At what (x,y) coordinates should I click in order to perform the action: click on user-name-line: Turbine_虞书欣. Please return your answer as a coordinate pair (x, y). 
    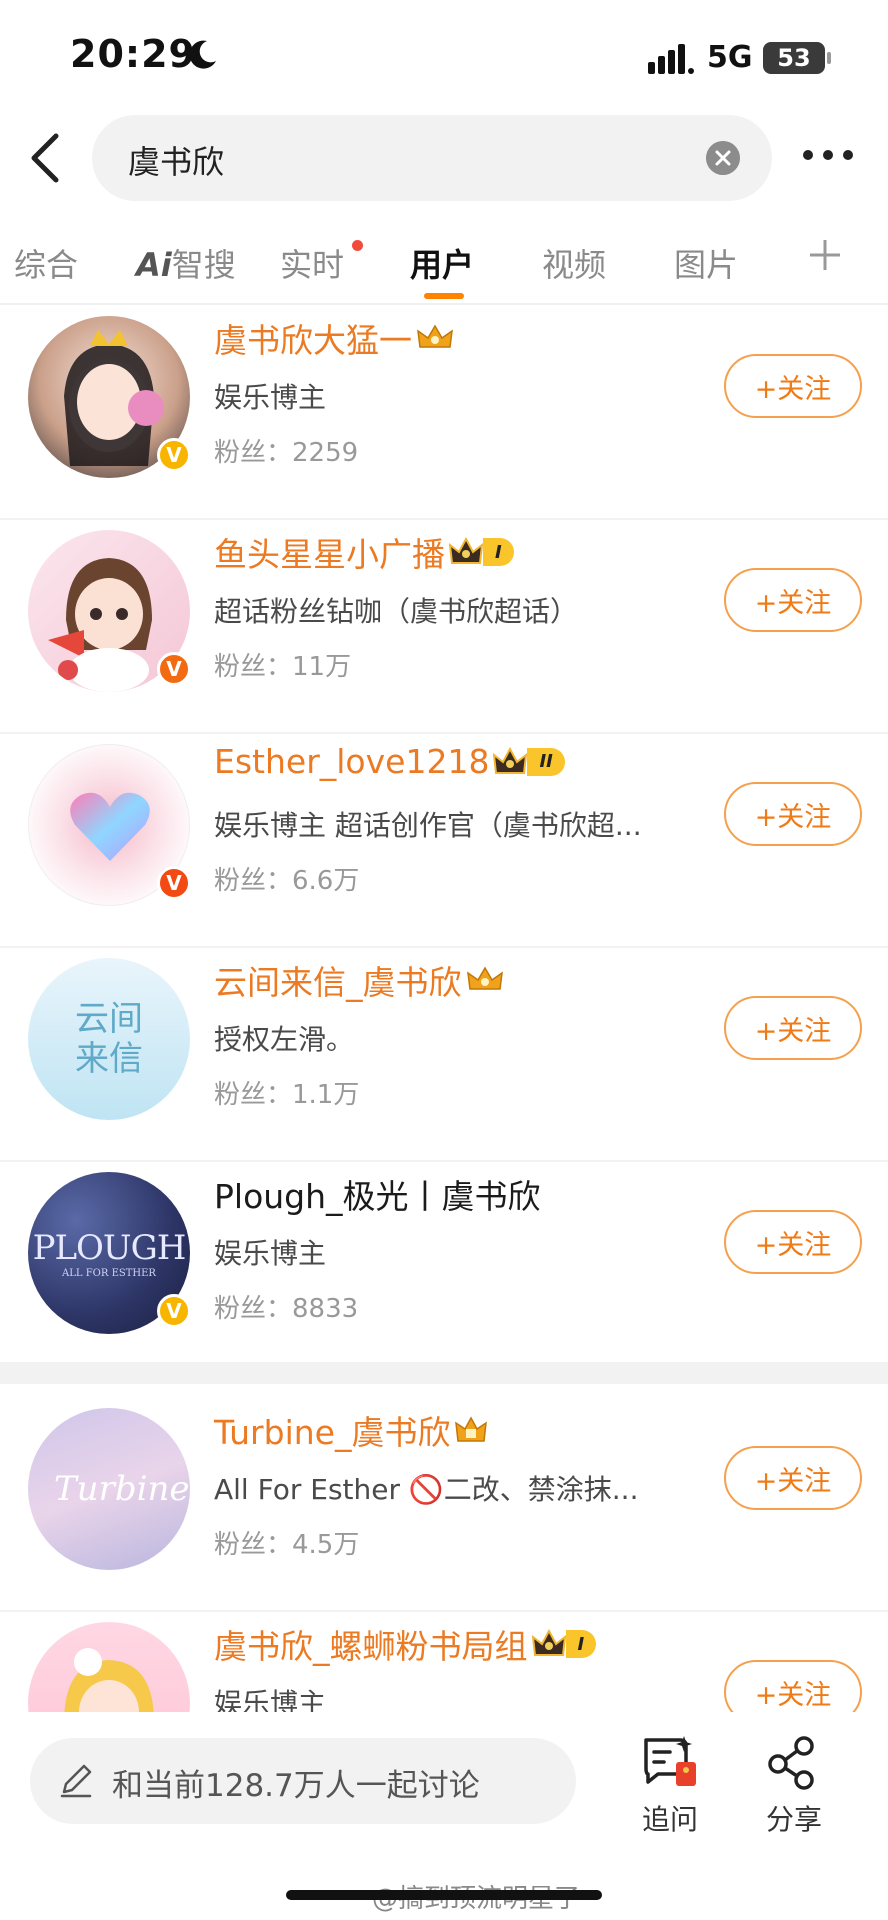
    Looking at the image, I should click on (351, 1430).